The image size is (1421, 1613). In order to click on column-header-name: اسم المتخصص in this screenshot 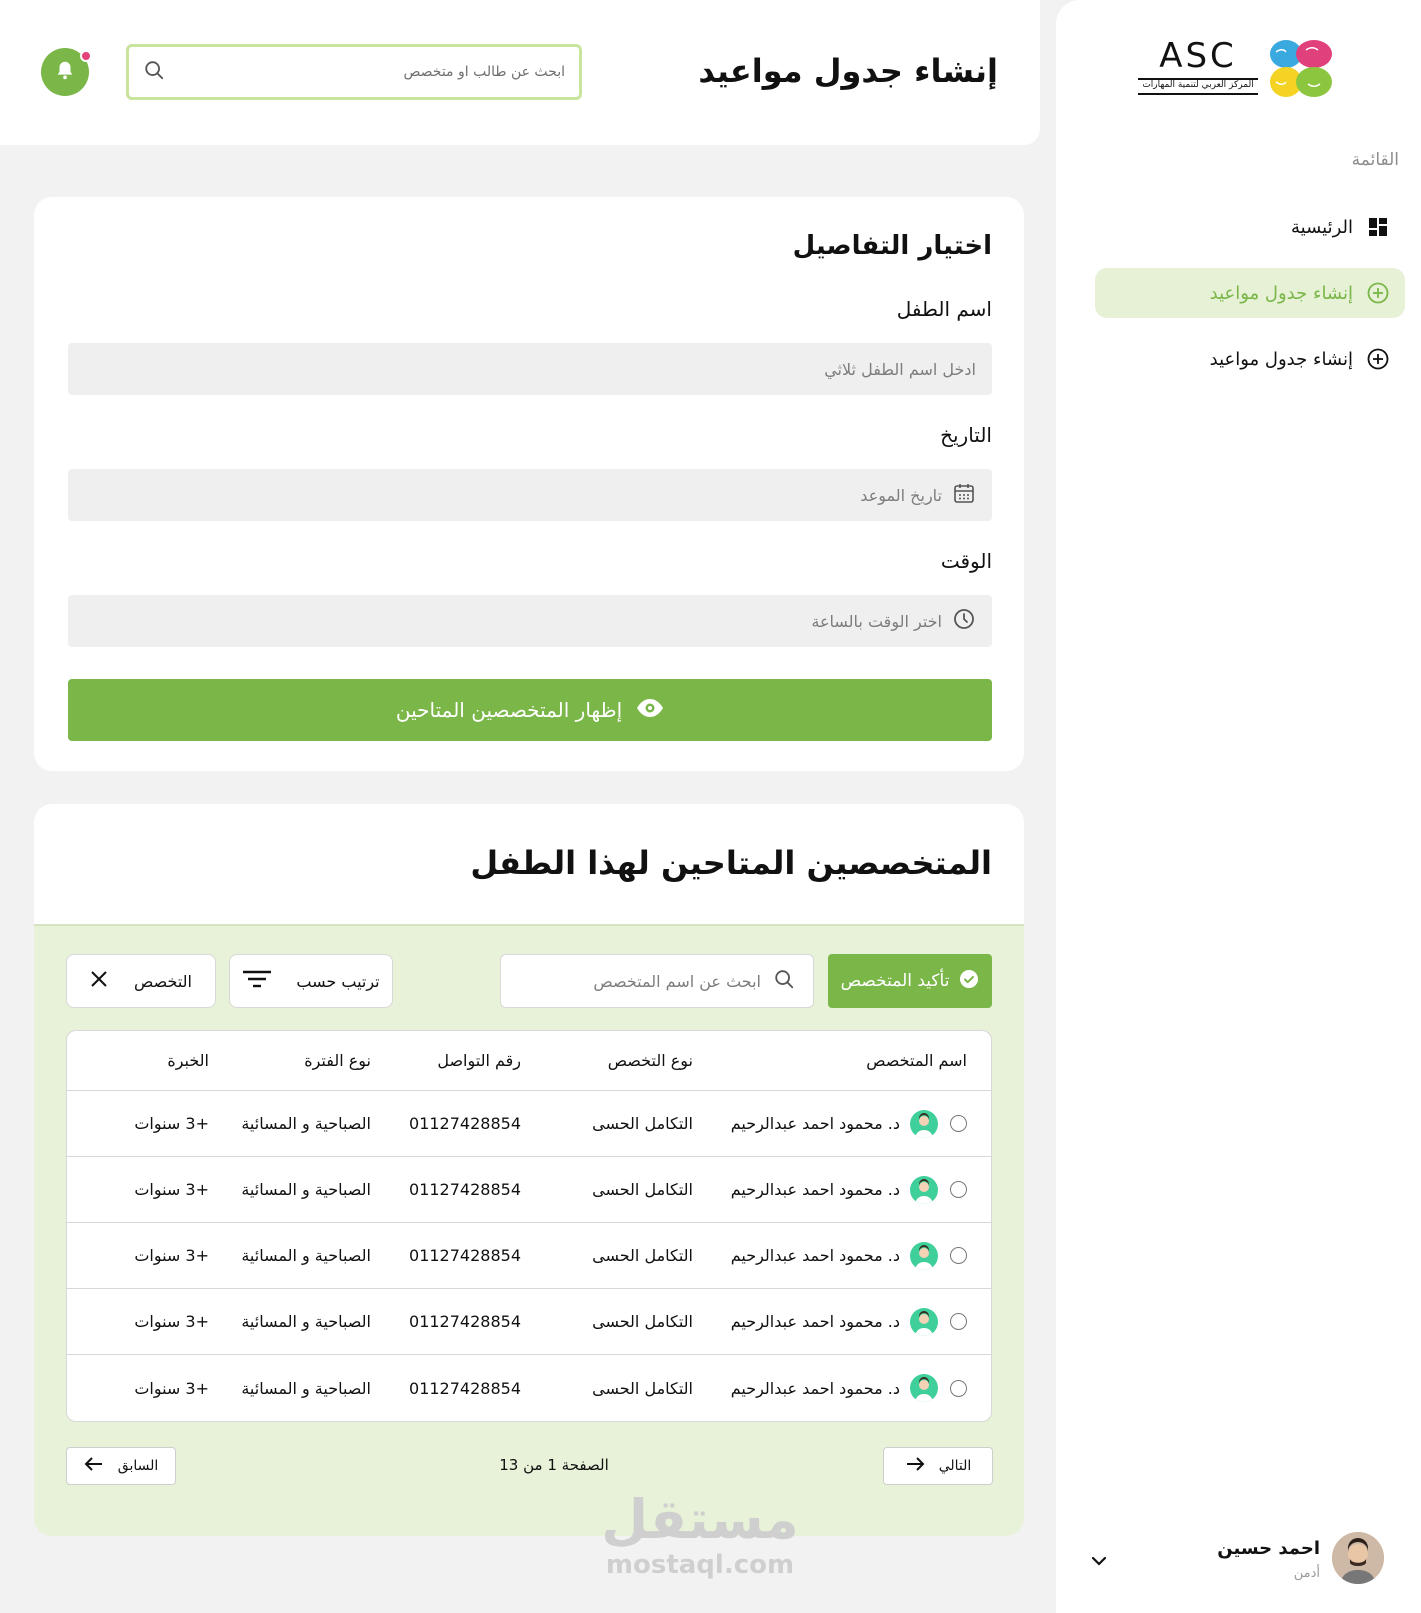, I will do `click(916, 1060)`.